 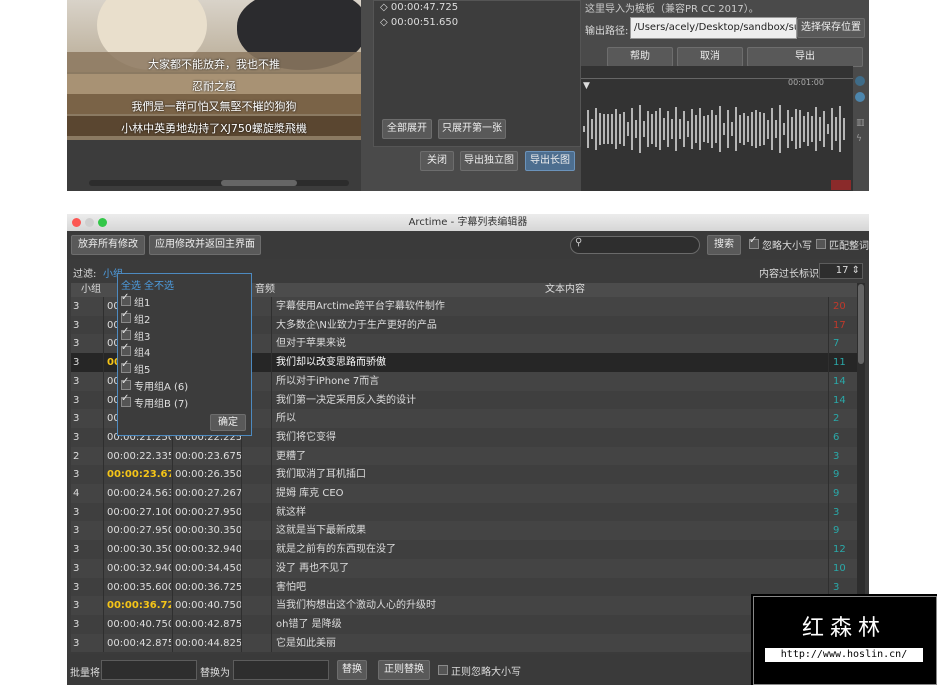 I want to click on export-single-button: 导出独立图, so click(x=489, y=161).